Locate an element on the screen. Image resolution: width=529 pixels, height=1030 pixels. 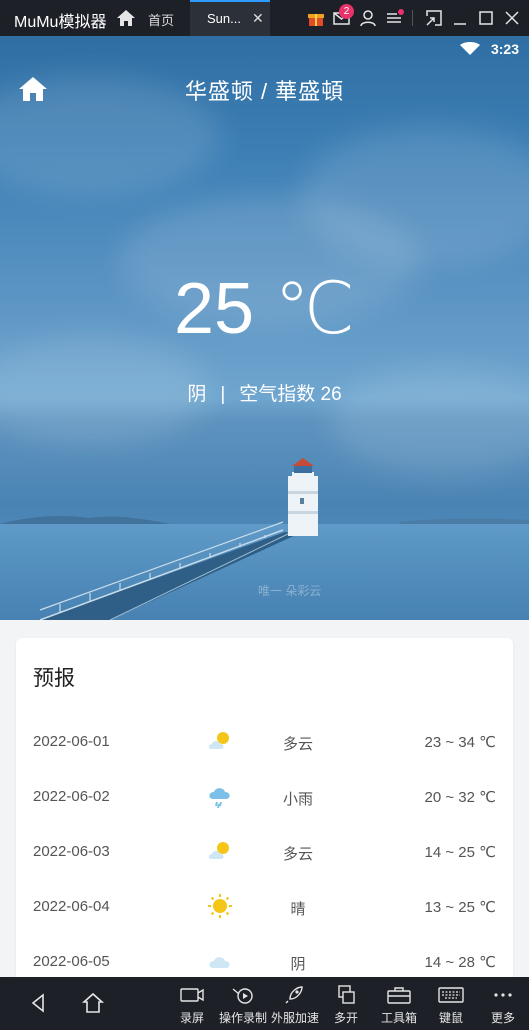
forecast-row: 2022-06-03 多云 14 ~ 25 ℃ is located at coordinates (264, 870).